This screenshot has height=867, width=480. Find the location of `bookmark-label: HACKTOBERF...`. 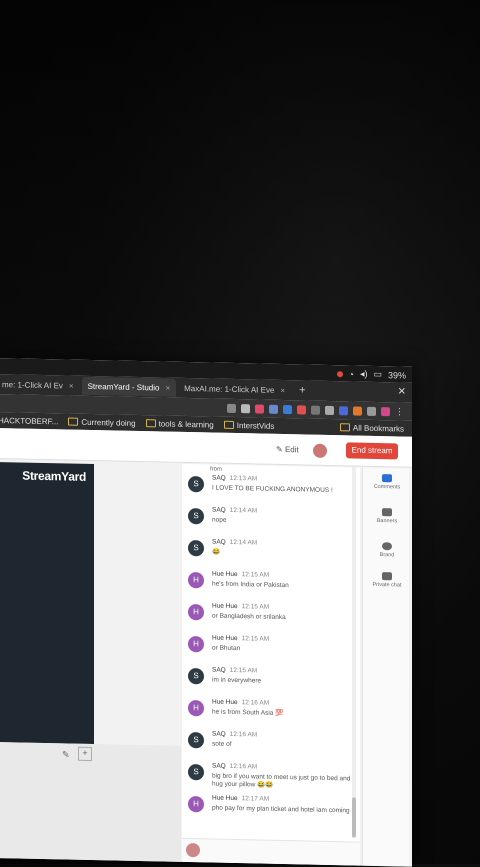

bookmark-label: HACKTOBERF... is located at coordinates (29, 420).